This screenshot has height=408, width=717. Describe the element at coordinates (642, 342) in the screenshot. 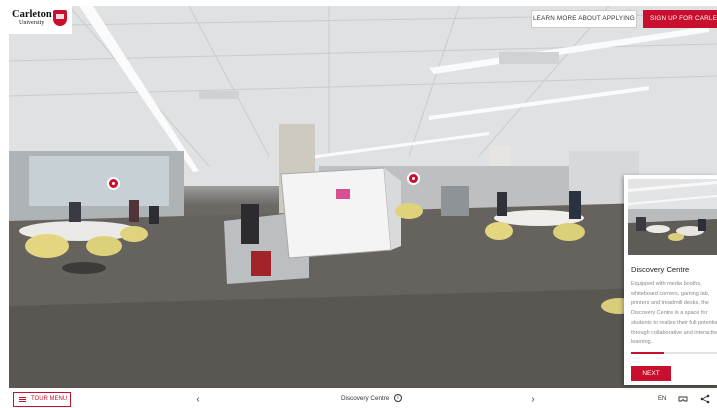

I see `description-line: learning.` at that location.